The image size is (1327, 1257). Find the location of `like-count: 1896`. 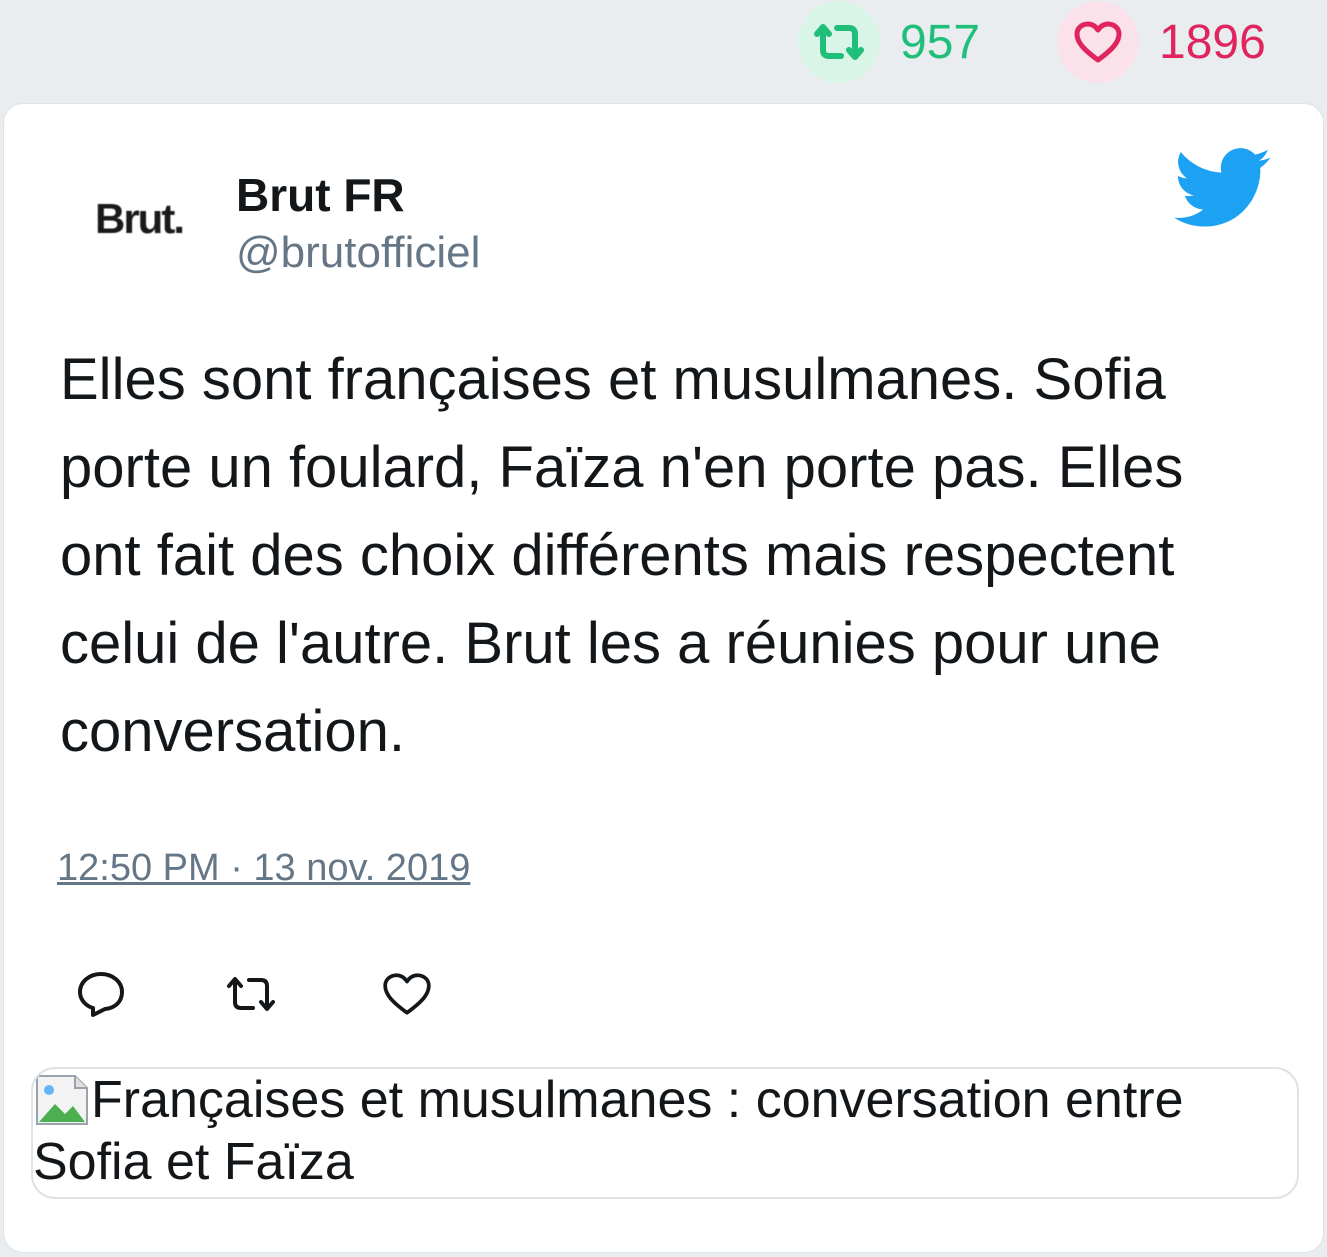

like-count: 1896 is located at coordinates (1212, 42).